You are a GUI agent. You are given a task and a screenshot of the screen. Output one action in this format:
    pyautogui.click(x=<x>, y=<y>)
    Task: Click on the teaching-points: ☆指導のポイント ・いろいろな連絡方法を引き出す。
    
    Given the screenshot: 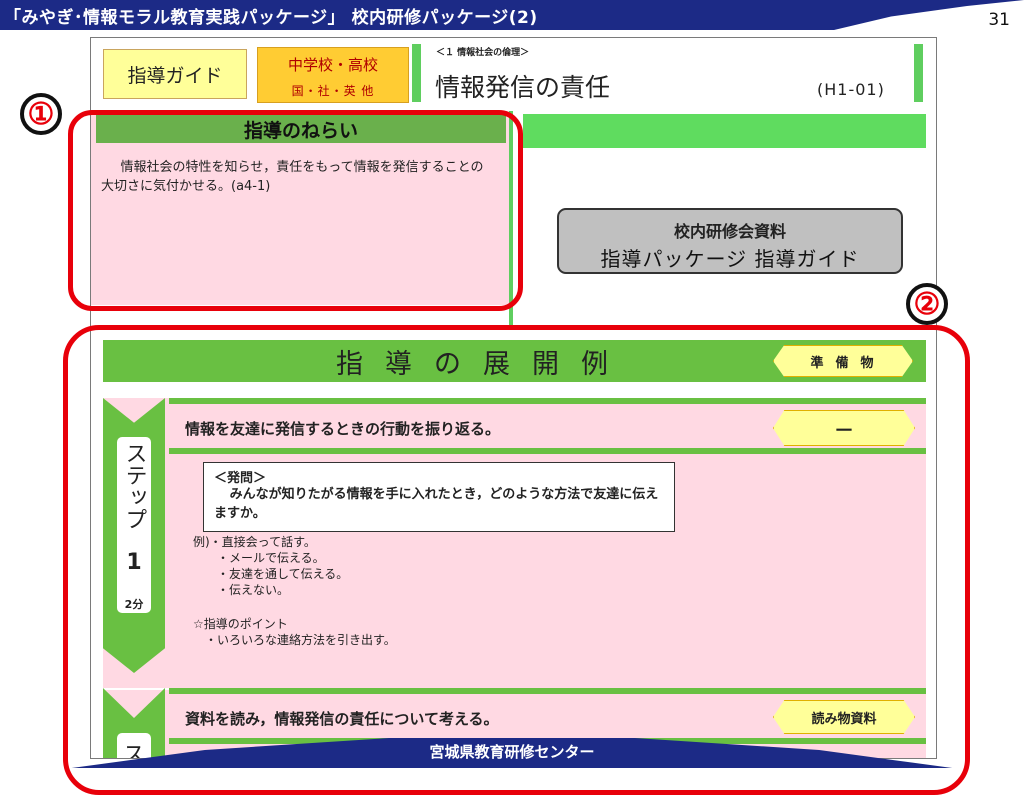 What is the action you would take?
    pyautogui.click(x=294, y=632)
    